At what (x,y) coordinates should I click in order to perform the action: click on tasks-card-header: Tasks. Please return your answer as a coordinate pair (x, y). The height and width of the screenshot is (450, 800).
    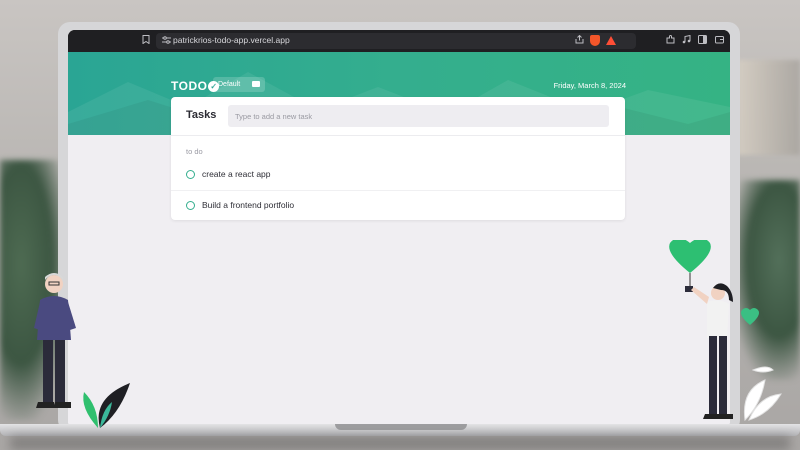
    Looking at the image, I should click on (398, 116).